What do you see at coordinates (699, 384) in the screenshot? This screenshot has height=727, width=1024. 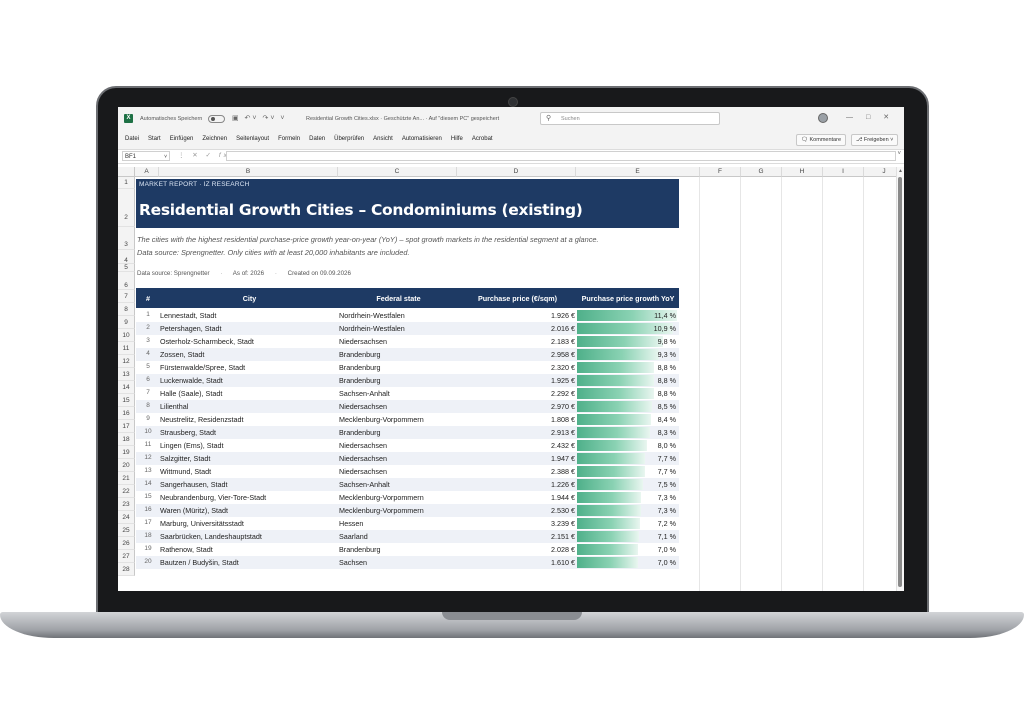 I see `grid-line` at bounding box center [699, 384].